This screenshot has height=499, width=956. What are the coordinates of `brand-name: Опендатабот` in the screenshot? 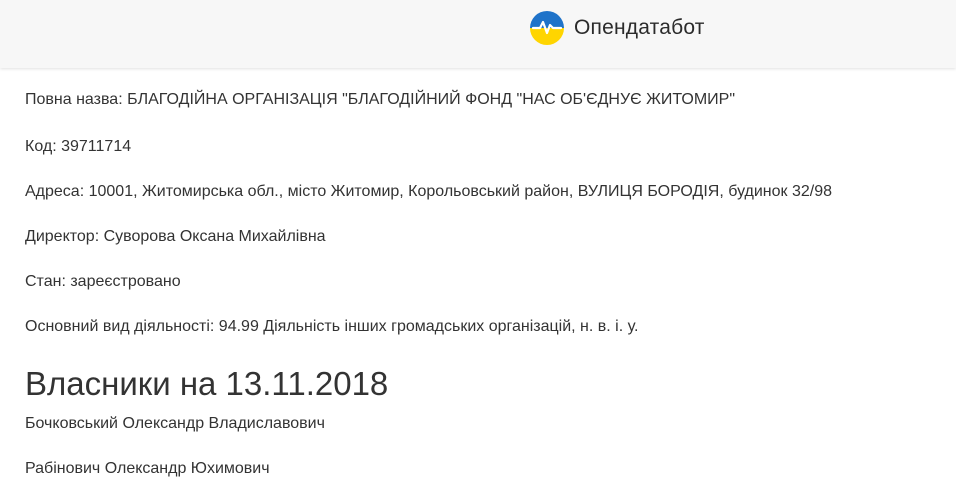 It's located at (639, 27).